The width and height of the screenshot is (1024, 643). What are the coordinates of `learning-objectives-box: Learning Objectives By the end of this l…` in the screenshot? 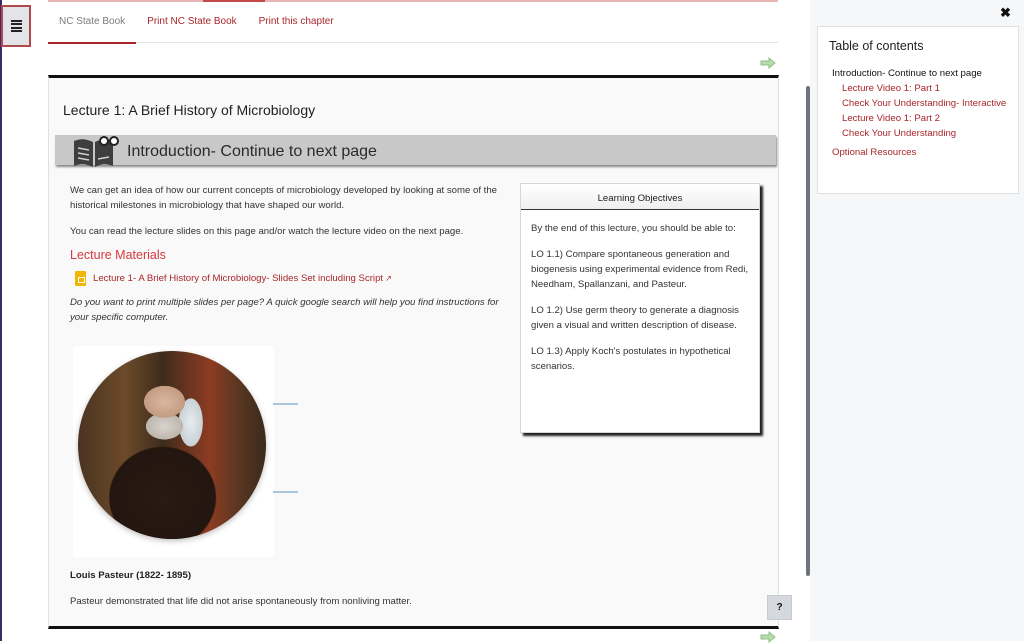 It's located at (640, 308).